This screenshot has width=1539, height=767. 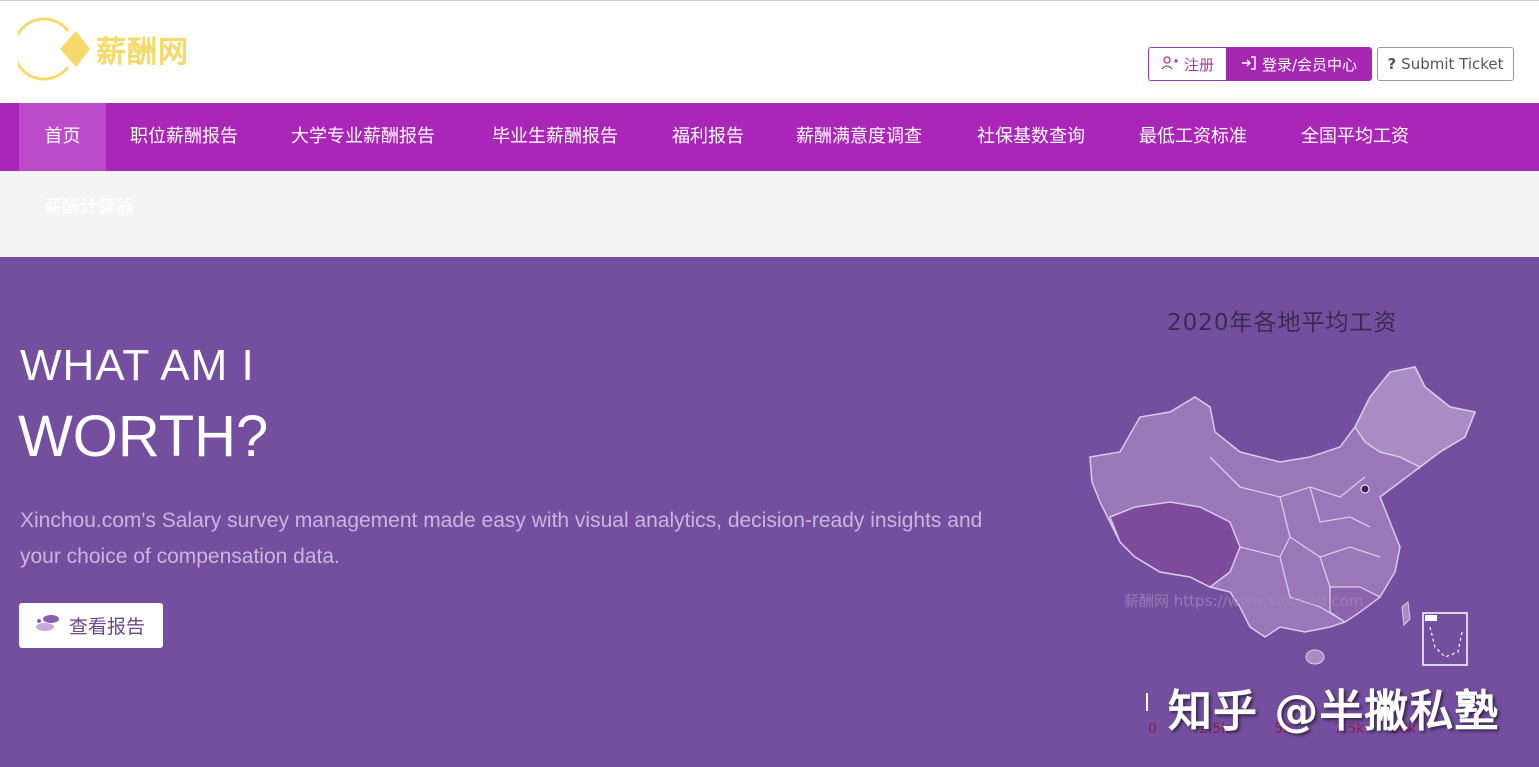 What do you see at coordinates (107, 627) in the screenshot?
I see `view-report-label: 查看报告` at bounding box center [107, 627].